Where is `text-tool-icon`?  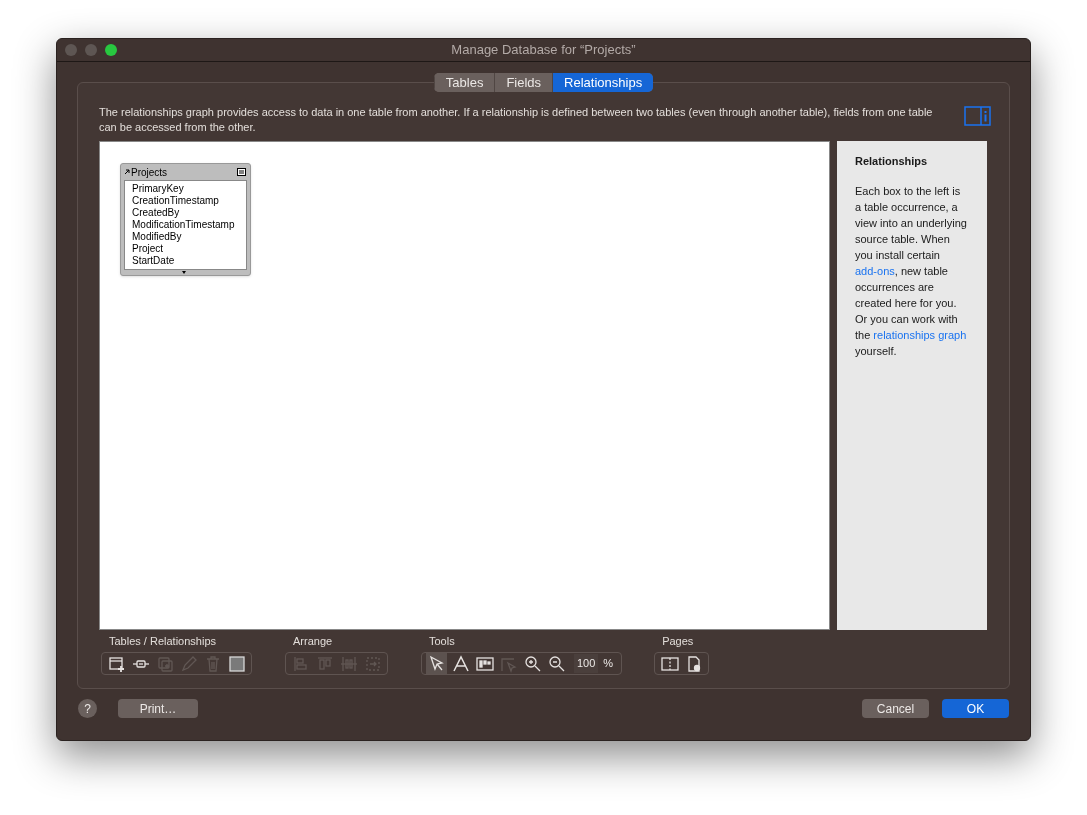 text-tool-icon is located at coordinates (460, 663).